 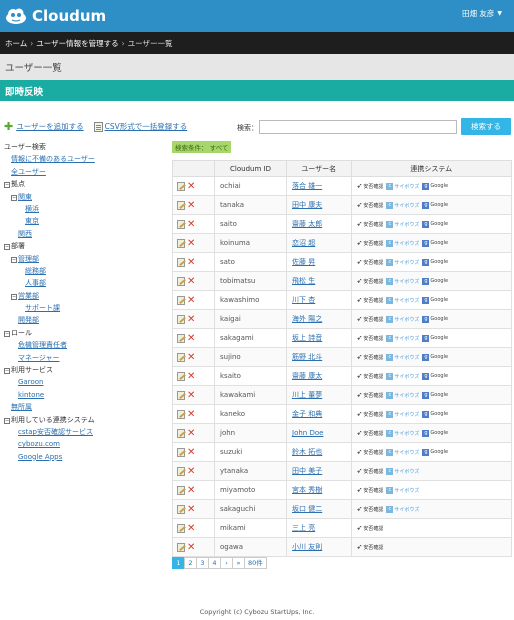 What do you see at coordinates (42, 308) in the screenshot?
I see `tree-item-label: サポート課` at bounding box center [42, 308].